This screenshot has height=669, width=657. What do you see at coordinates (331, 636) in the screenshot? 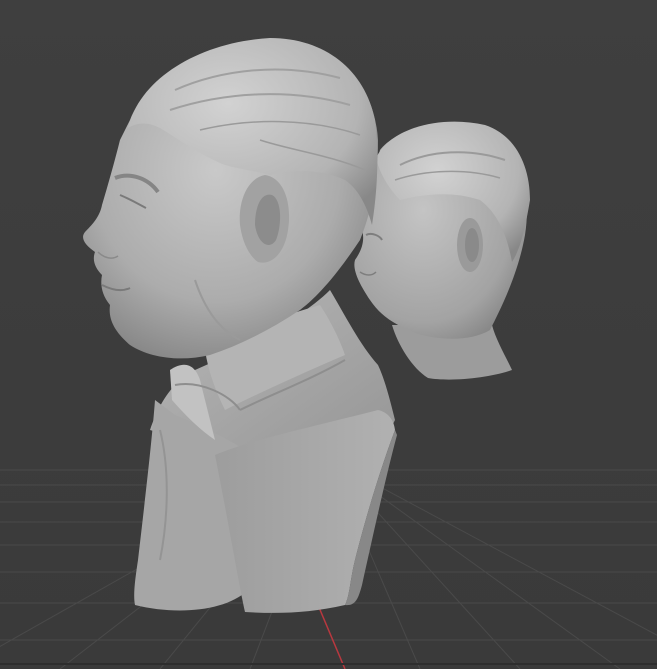
I see `x-axis-line` at bounding box center [331, 636].